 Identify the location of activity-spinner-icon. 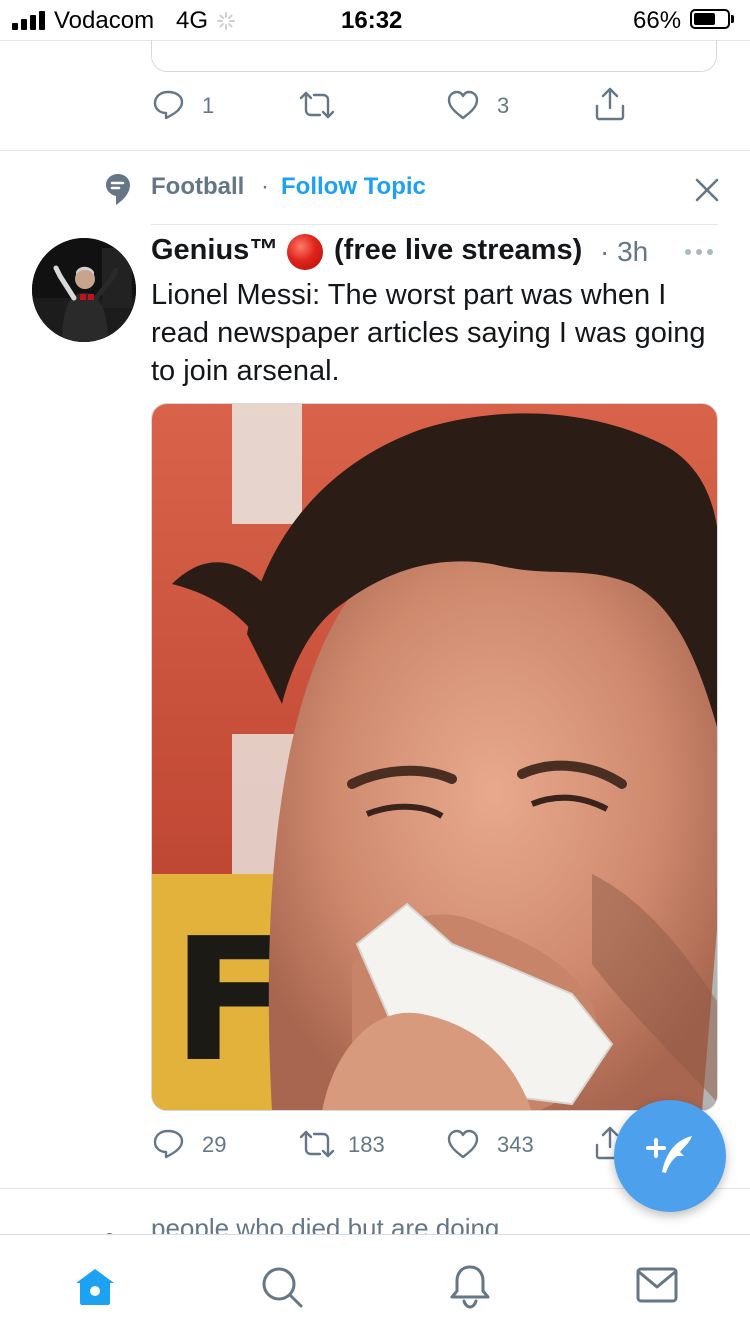
(226, 21).